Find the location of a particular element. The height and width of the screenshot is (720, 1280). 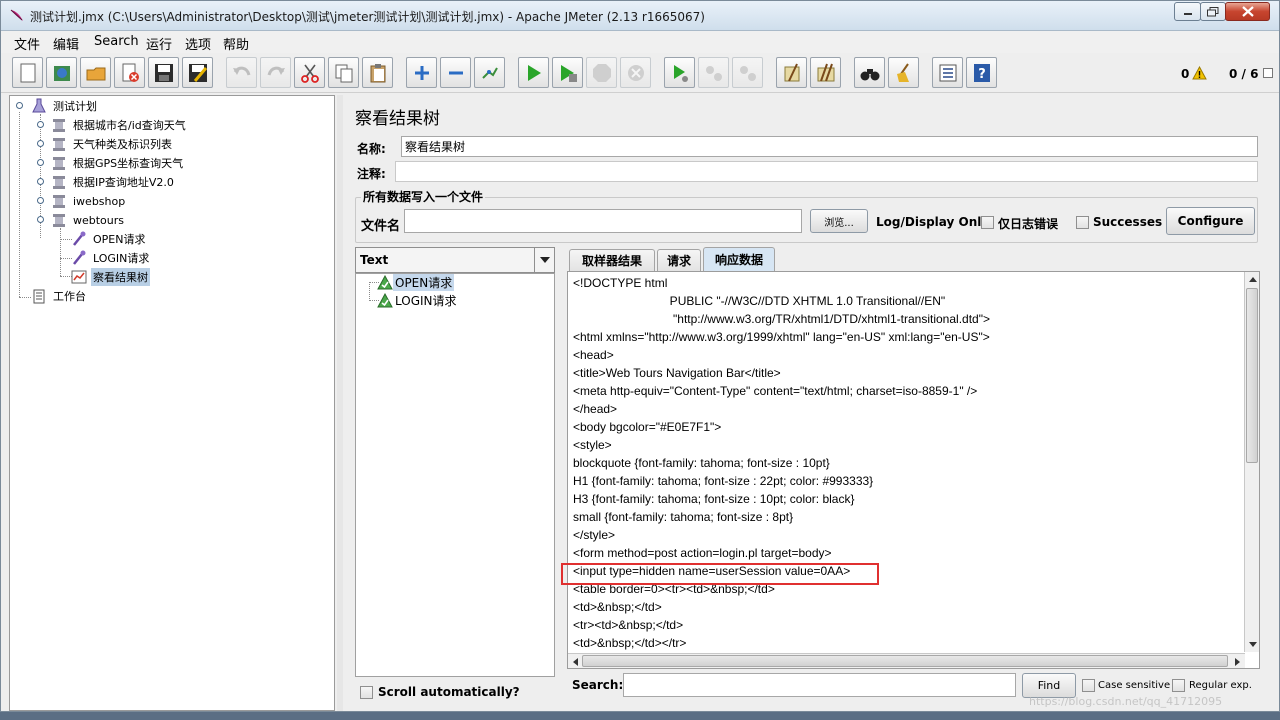

arrow-up-icon is located at coordinates (1252, 279).